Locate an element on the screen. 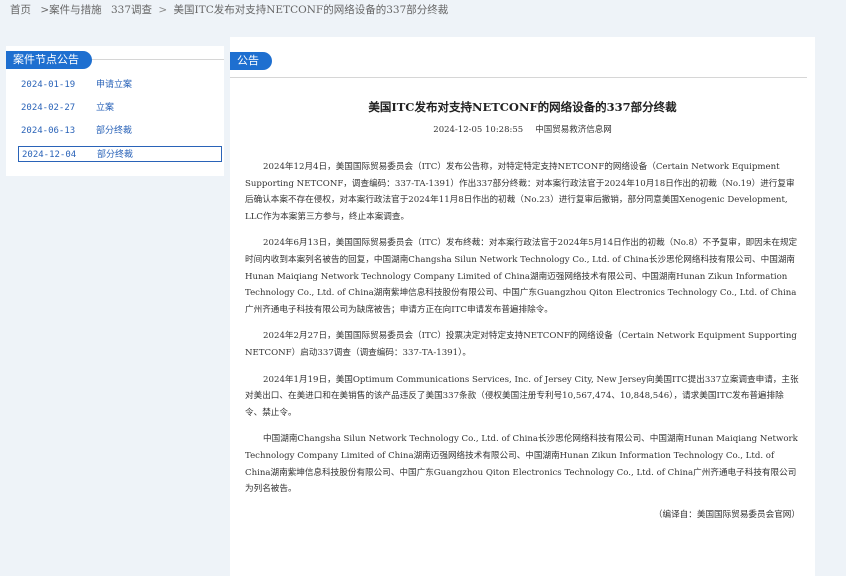 This screenshot has width=846, height=576. node-item: 2024-06-13 部分终裁 is located at coordinates (120, 131).